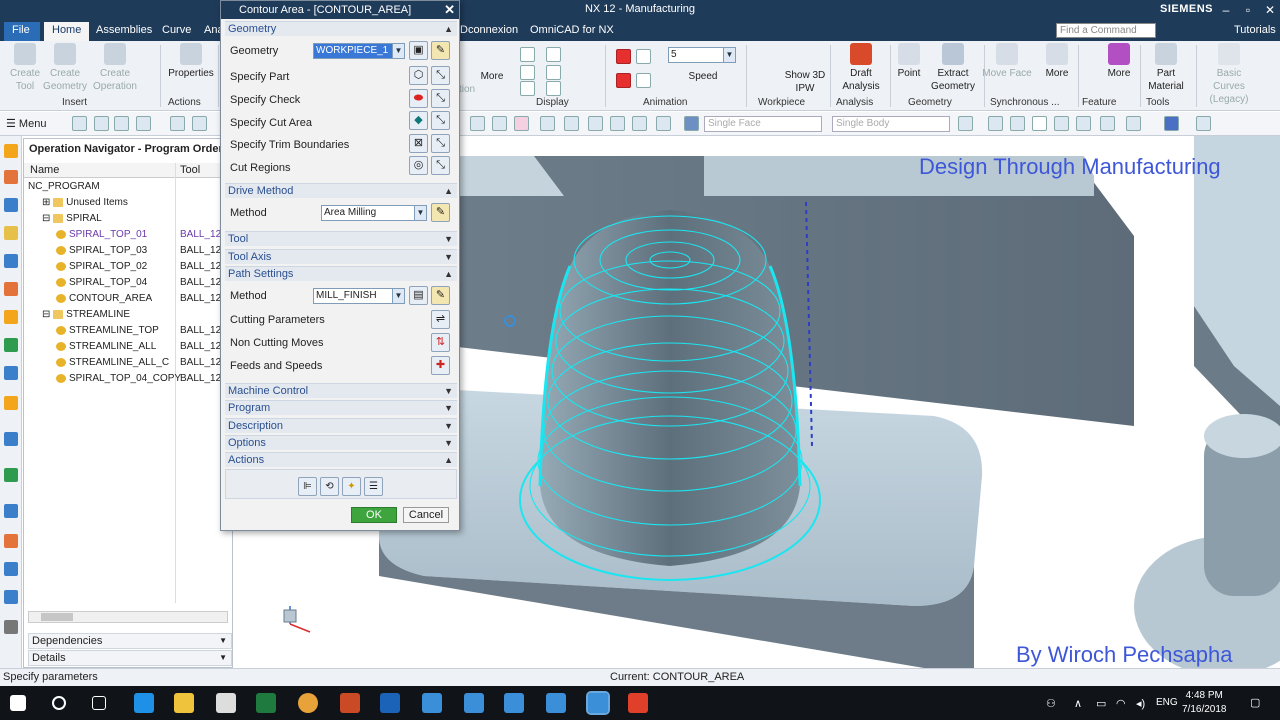  I want to click on windows-start-icon, so click(18, 703).